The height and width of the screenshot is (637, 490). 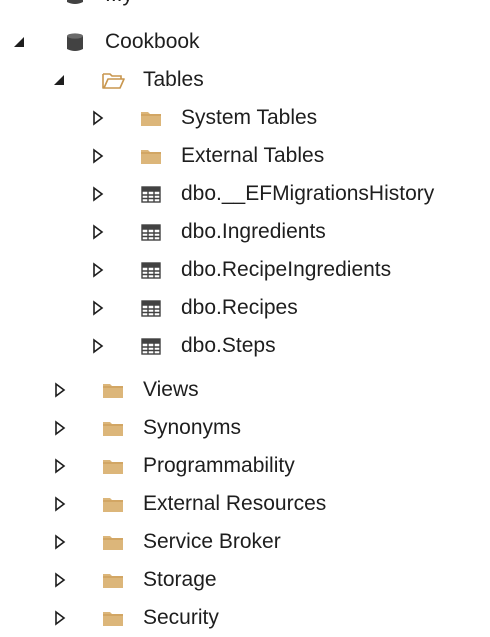 I want to click on tree-node-tables-child-label: dbo.Recipes, so click(x=239, y=307).